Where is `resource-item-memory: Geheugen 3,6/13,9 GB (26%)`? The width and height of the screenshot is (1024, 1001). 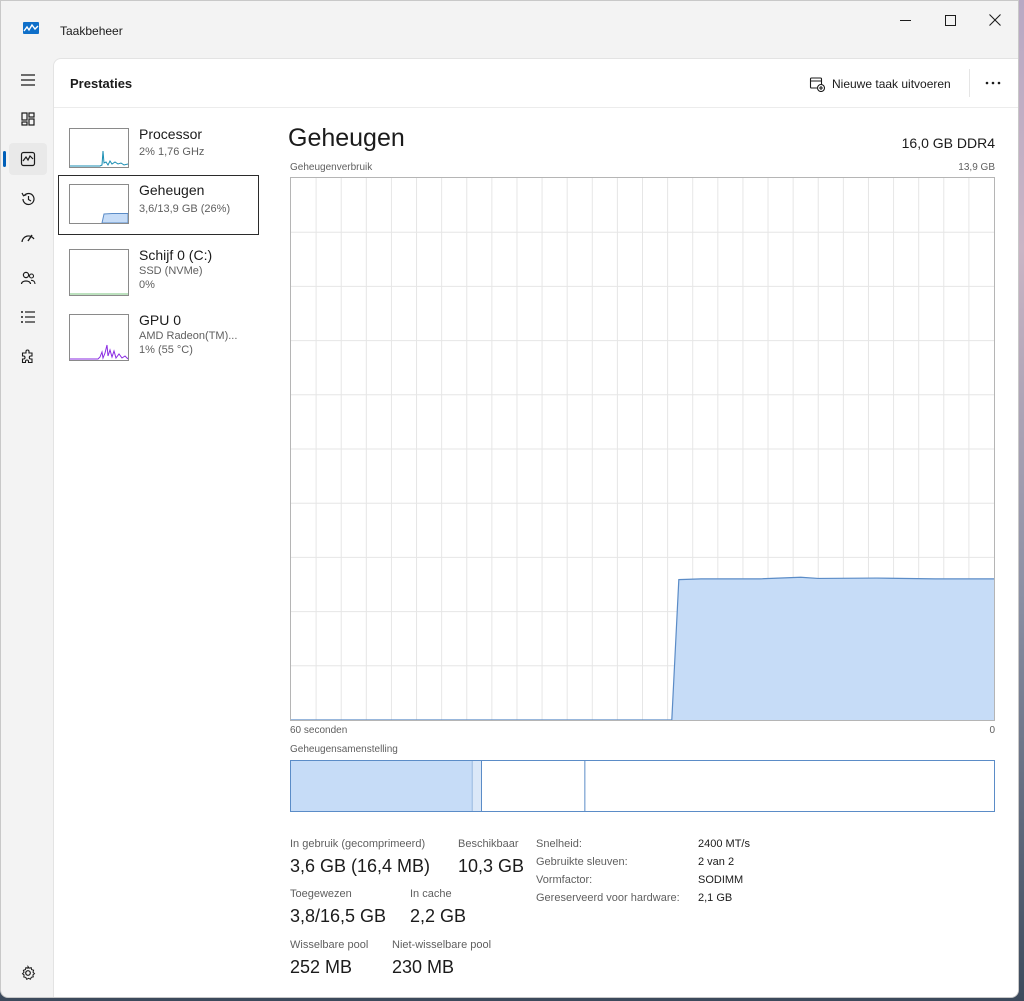
resource-item-memory: Geheugen 3,6/13,9 GB (26%) is located at coordinates (158, 205).